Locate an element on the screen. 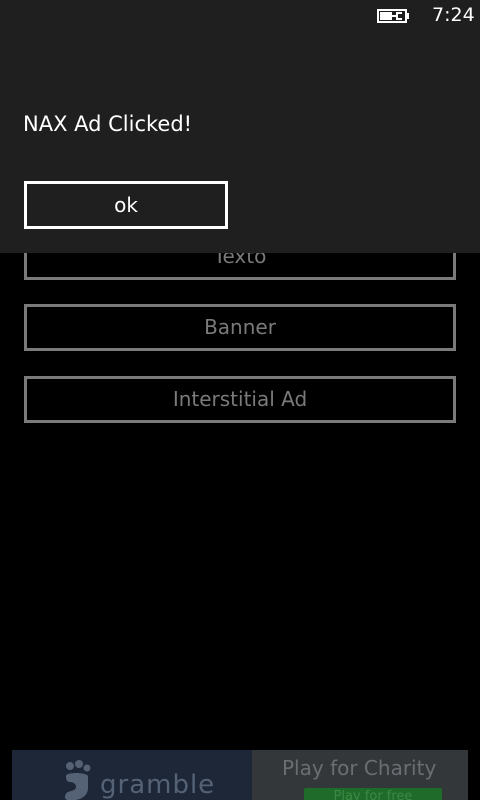 The width and height of the screenshot is (480, 800). ok-button: ok is located at coordinates (126, 205).